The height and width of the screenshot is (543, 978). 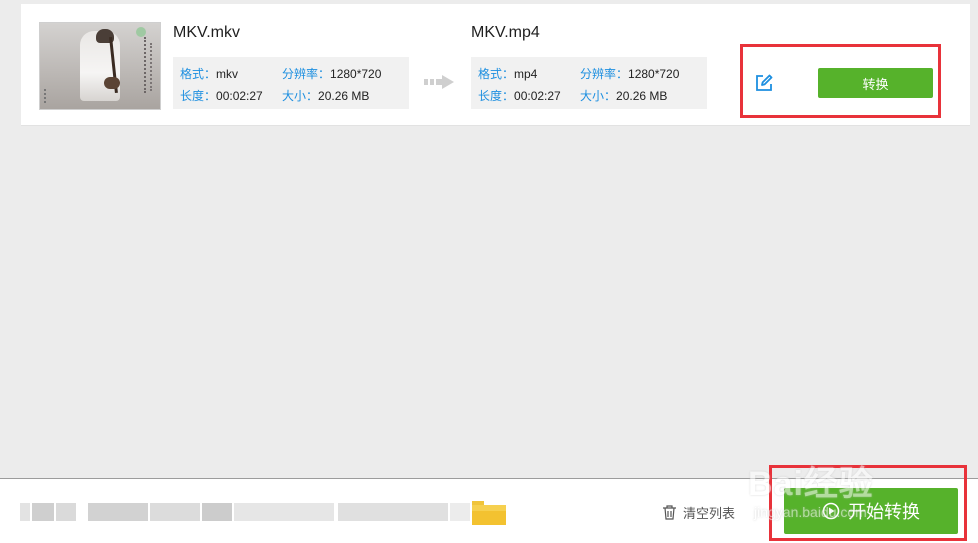 I want to click on source-resolution: 分辨率：1280*720, so click(x=331, y=73).